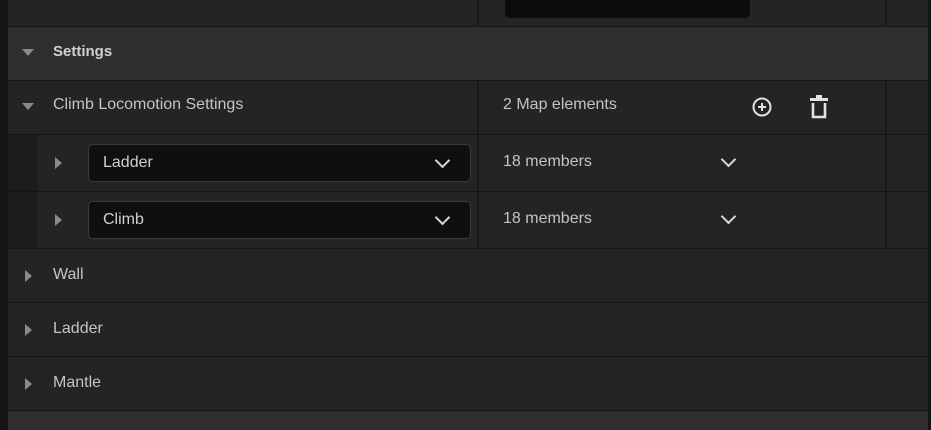 This screenshot has height=430, width=931. What do you see at coordinates (762, 107) in the screenshot?
I see `plus-circle-icon` at bounding box center [762, 107].